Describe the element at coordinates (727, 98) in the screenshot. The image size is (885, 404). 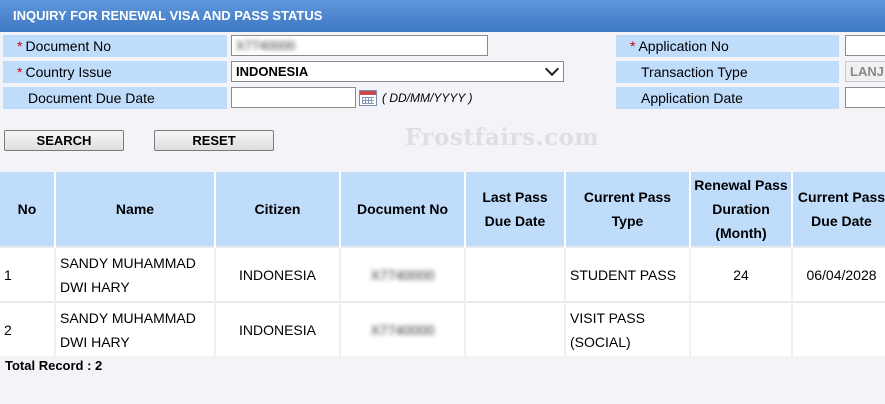
I see `application-date-label: Application Date` at that location.